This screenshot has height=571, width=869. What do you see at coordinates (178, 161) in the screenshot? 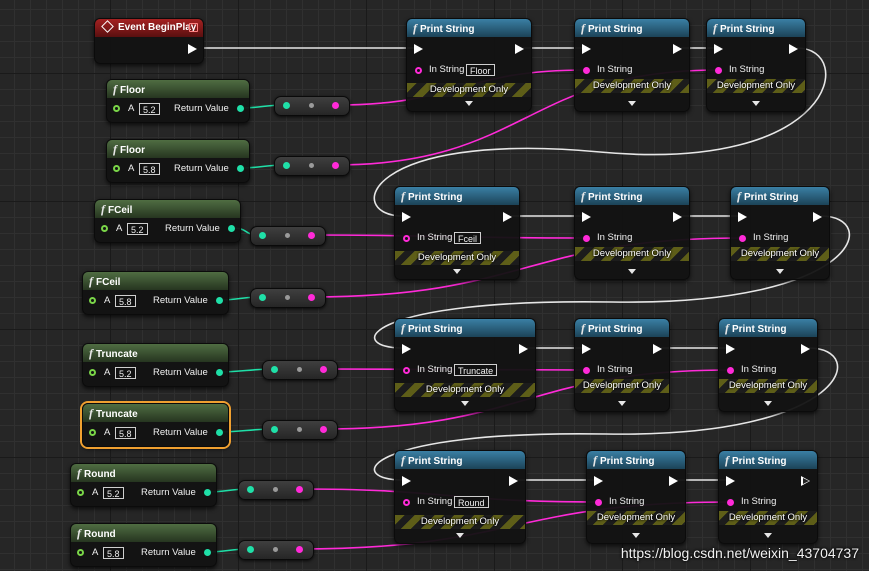
I see `pure-node-floor: f Floor A 5.8 Return Value` at bounding box center [178, 161].